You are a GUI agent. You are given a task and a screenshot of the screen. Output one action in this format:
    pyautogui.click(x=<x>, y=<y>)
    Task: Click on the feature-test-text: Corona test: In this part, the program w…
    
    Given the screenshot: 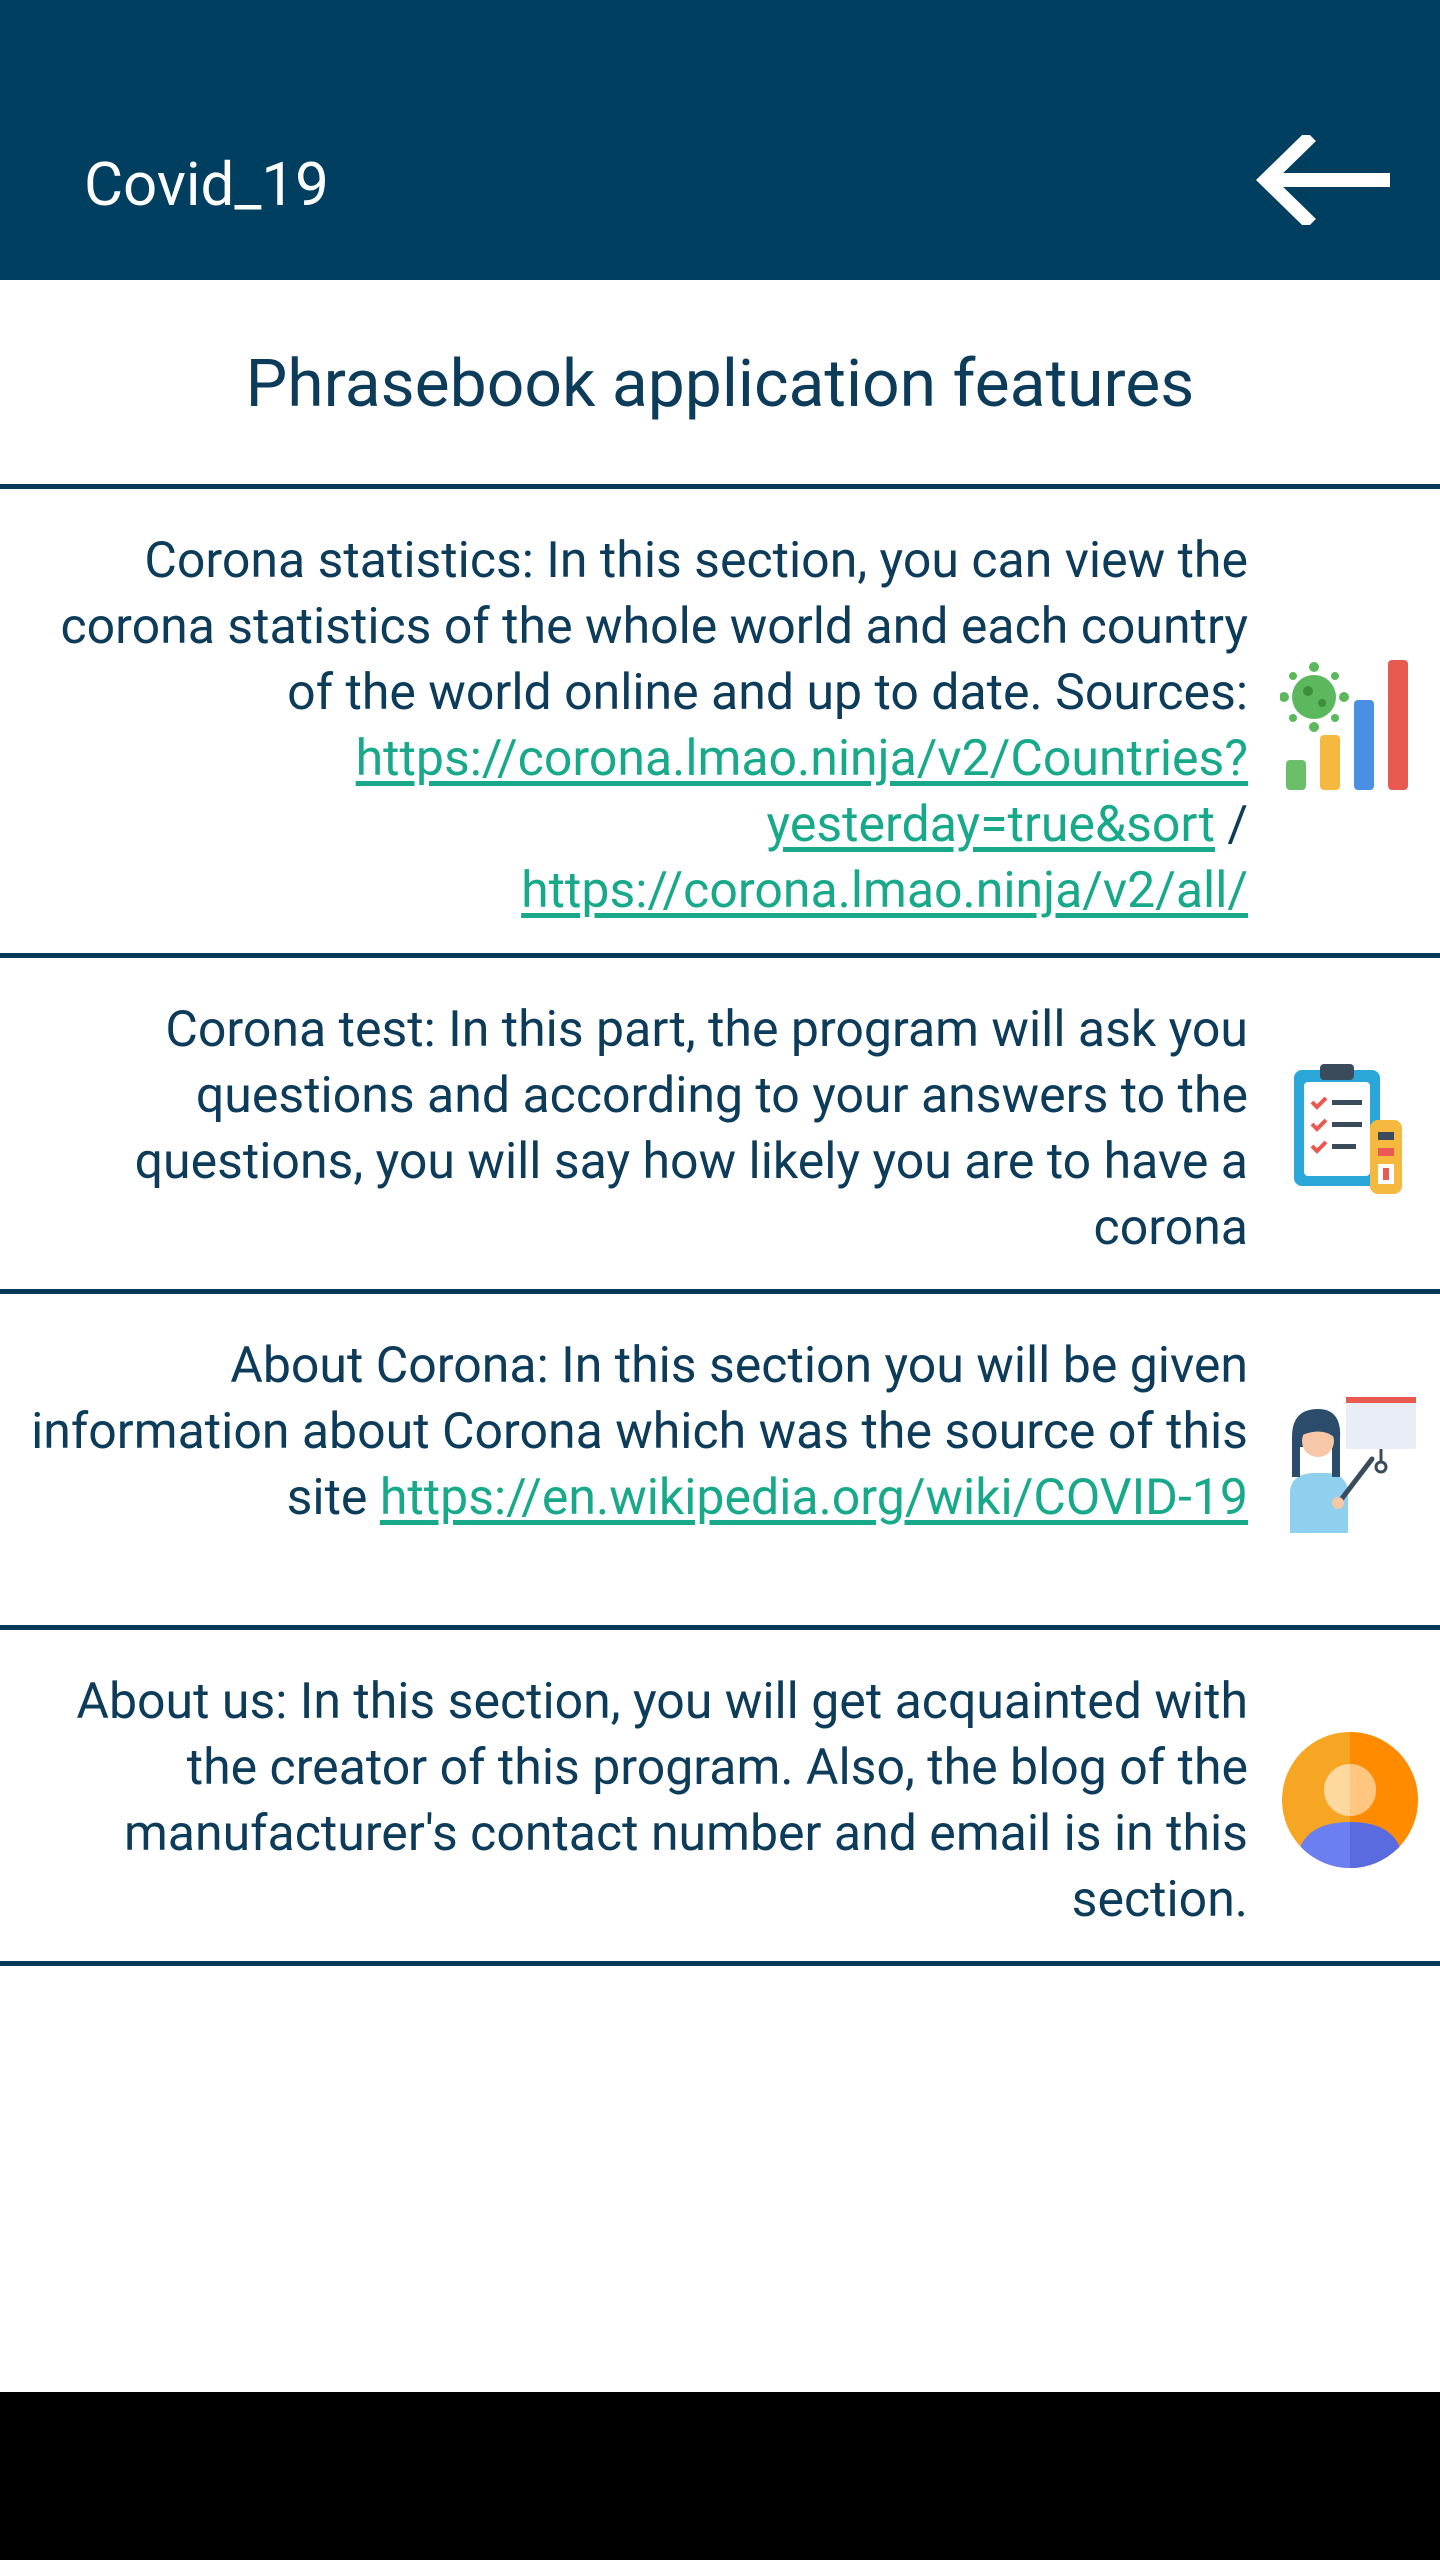 What is the action you would take?
    pyautogui.click(x=691, y=1129)
    